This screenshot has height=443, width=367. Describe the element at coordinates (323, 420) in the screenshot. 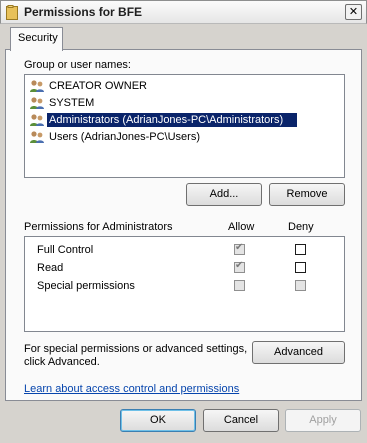

I see `apply-button: Apply` at that location.